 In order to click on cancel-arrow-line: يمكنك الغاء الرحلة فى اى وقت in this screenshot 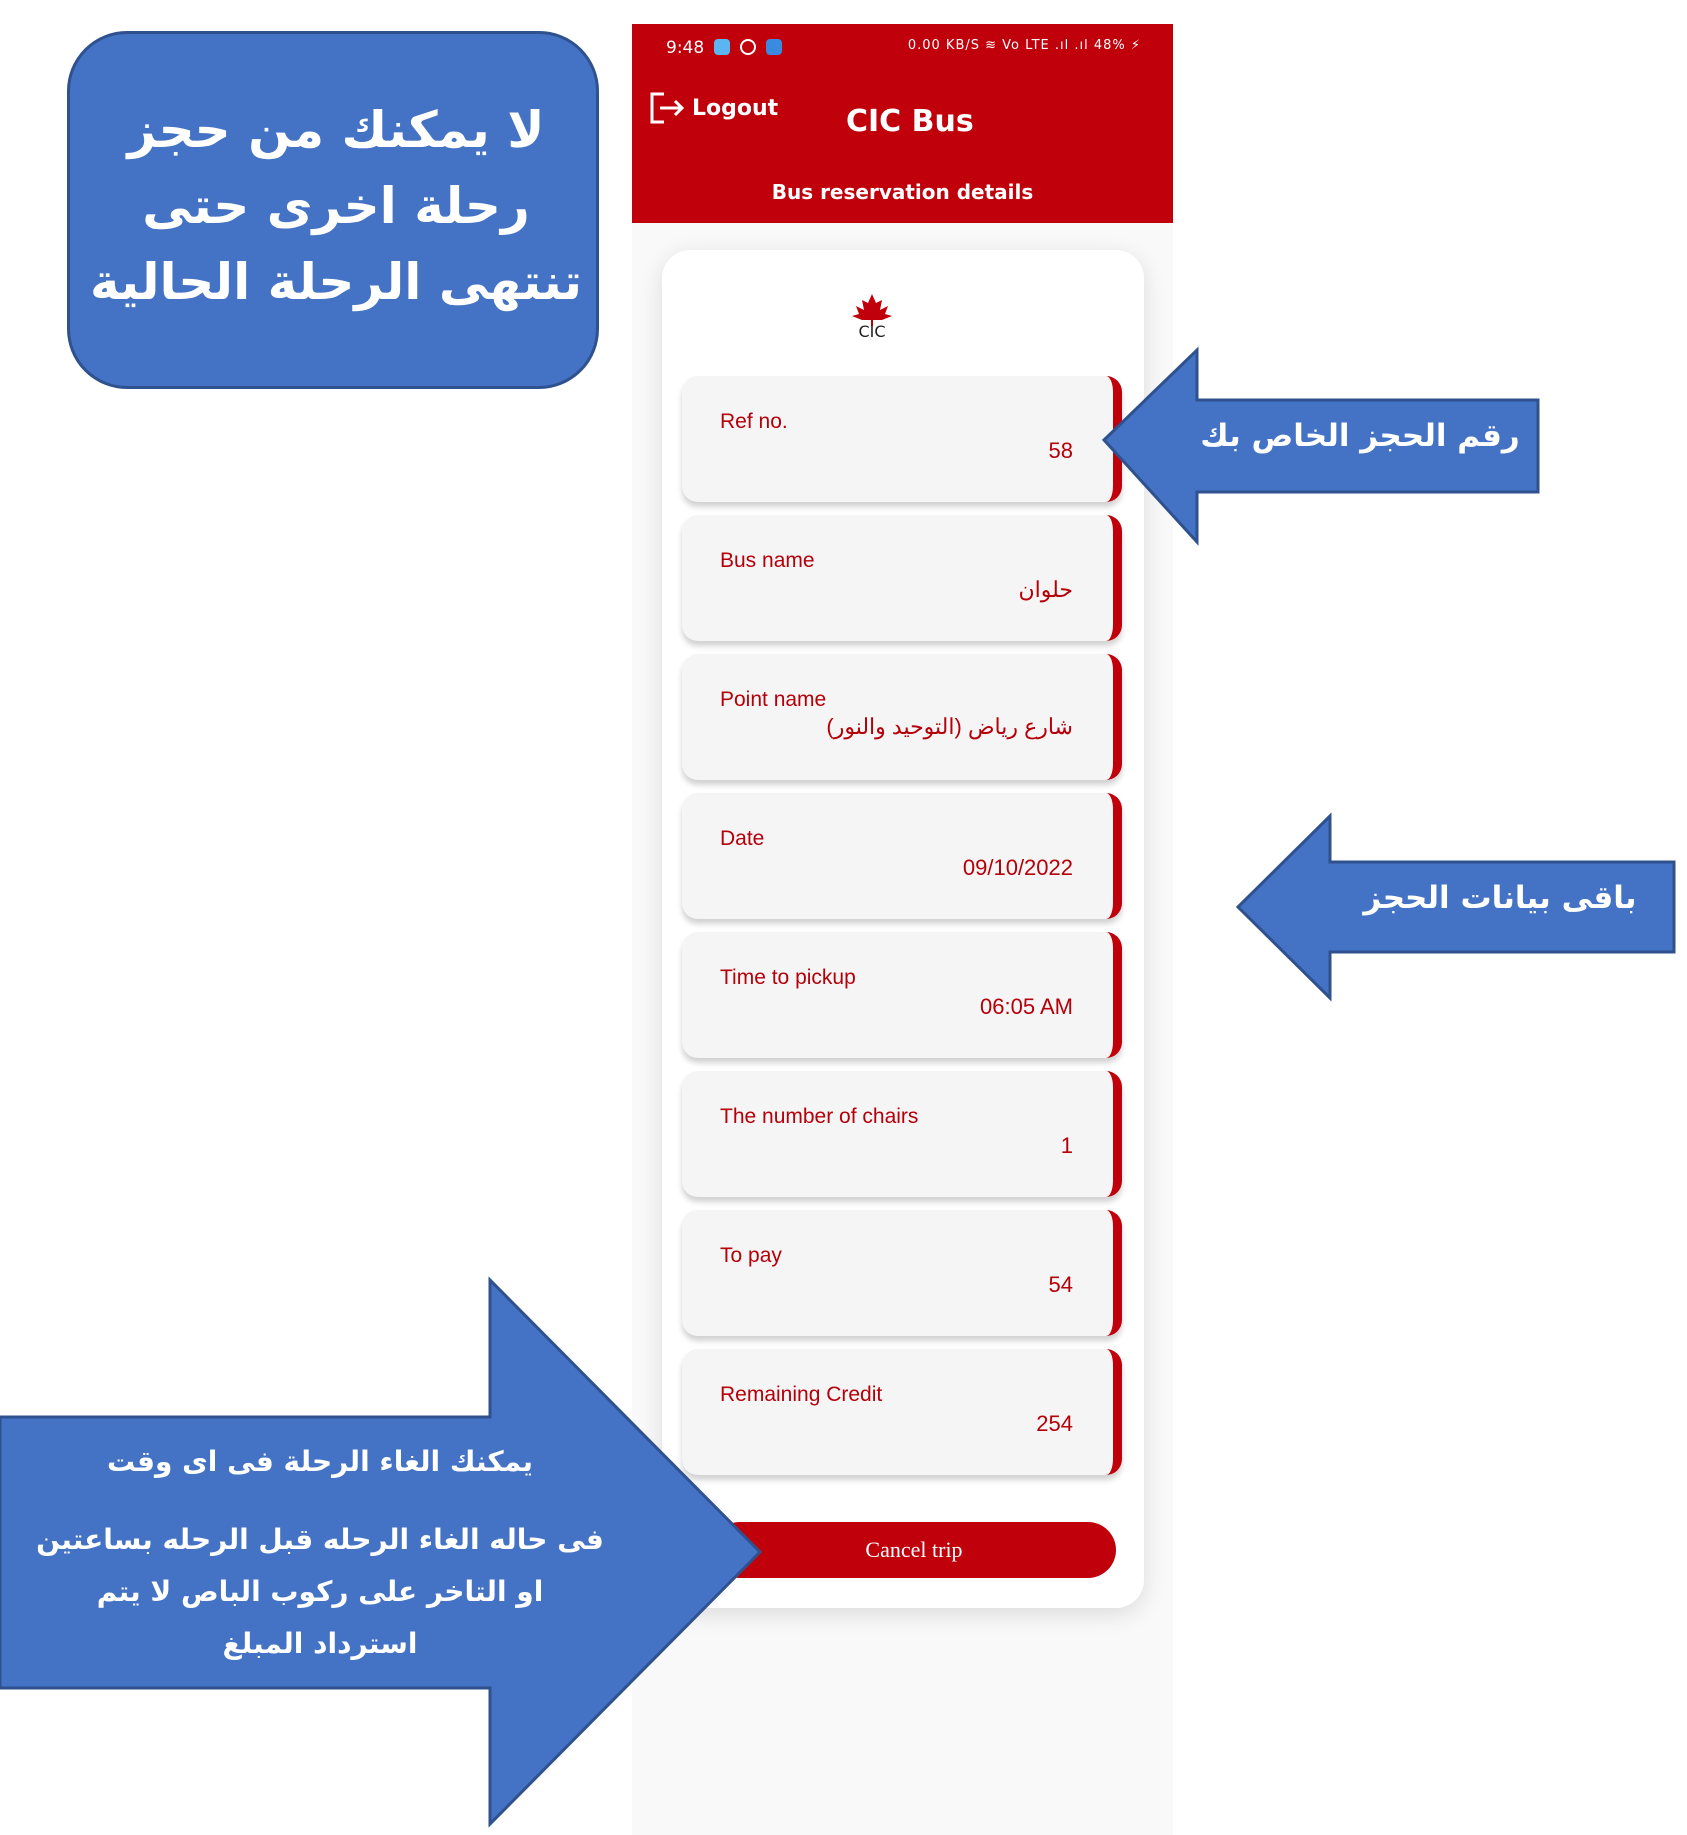, I will do `click(320, 1461)`.